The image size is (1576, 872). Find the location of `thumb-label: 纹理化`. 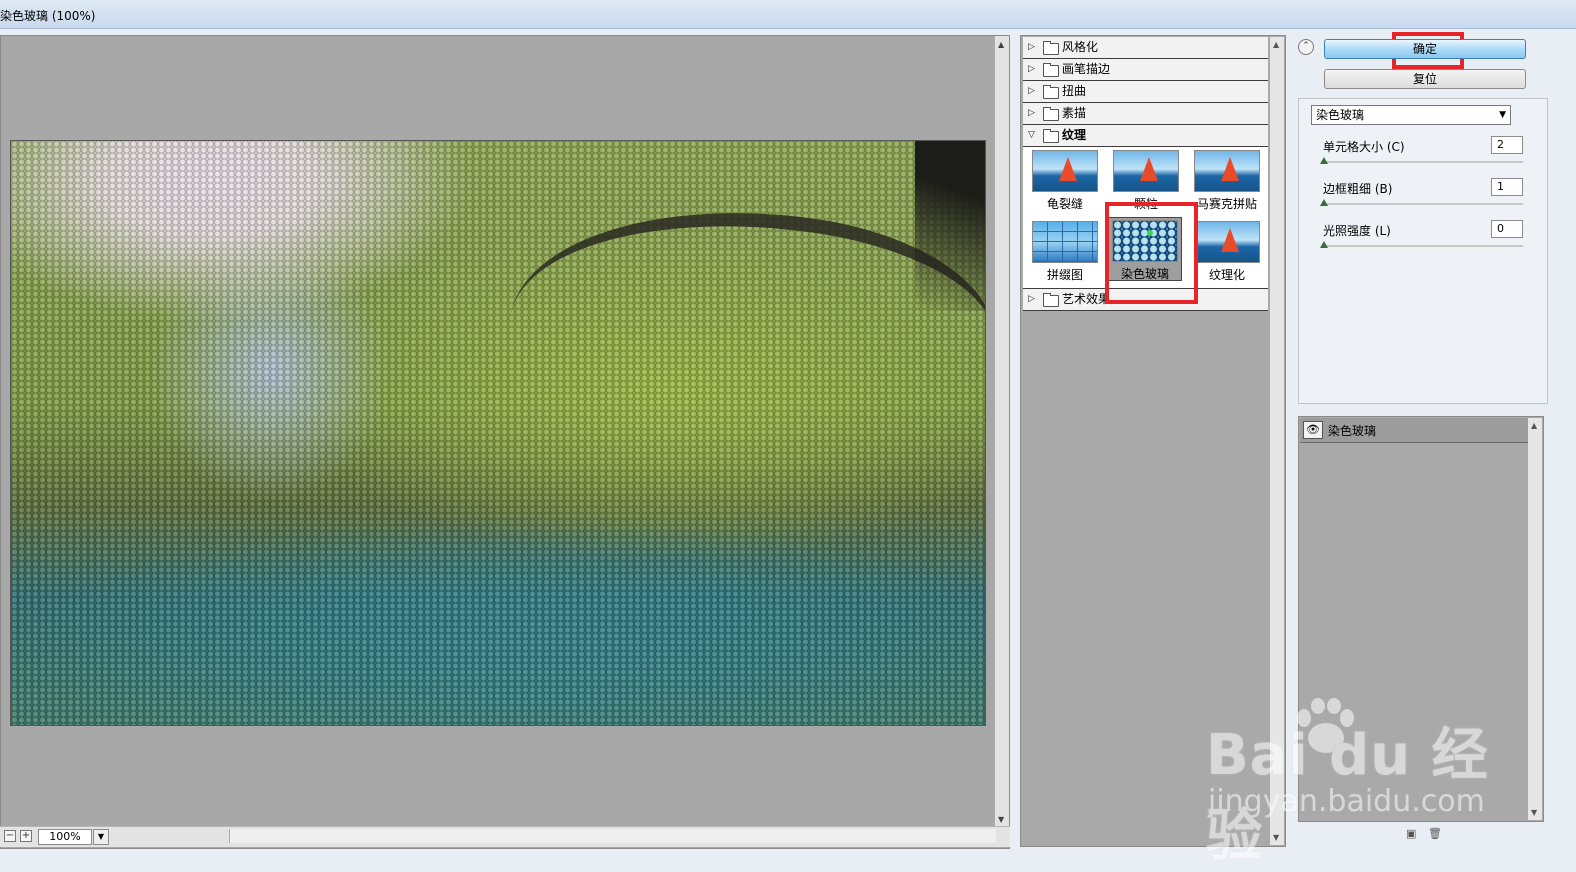

thumb-label: 纹理化 is located at coordinates (1226, 275).